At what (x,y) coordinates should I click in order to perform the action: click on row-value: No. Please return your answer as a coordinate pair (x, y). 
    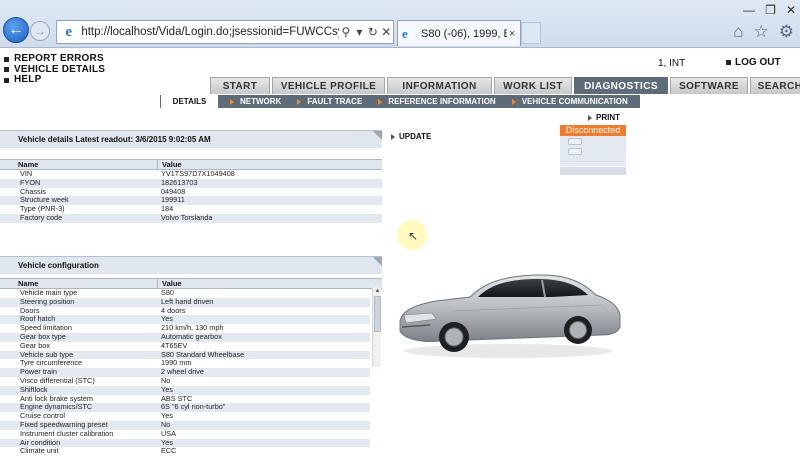
    Looking at the image, I should click on (166, 380).